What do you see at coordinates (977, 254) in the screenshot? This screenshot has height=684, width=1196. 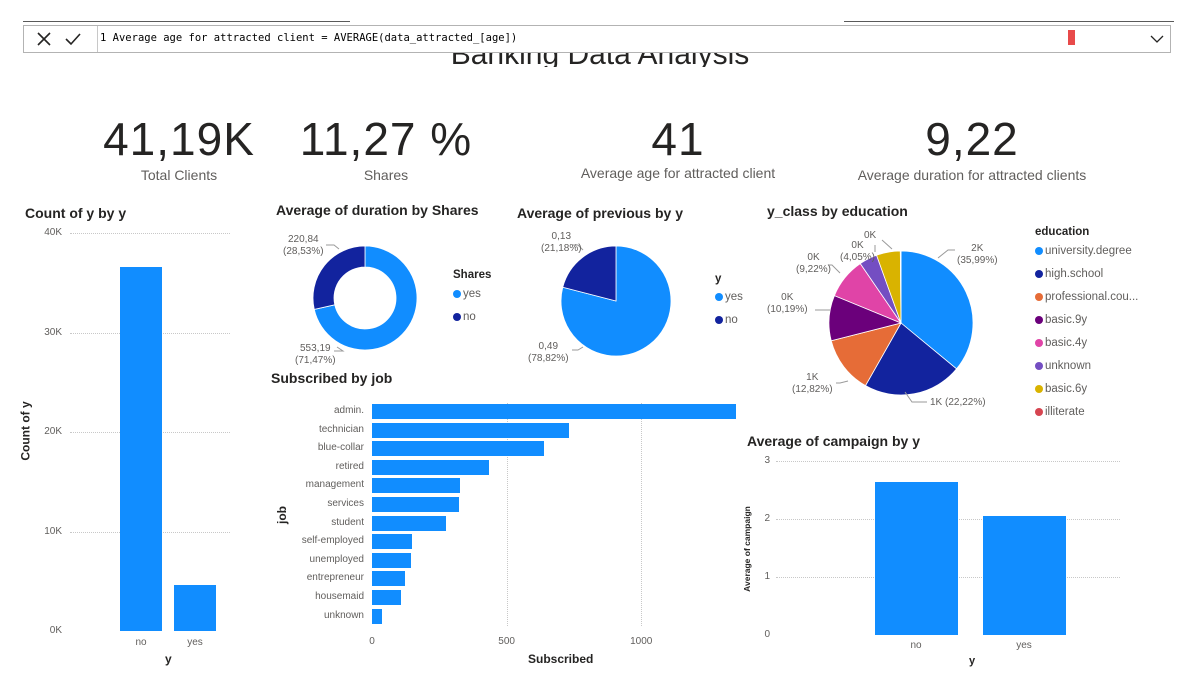 I see `edu-ud-label: 2K (35,99%)` at bounding box center [977, 254].